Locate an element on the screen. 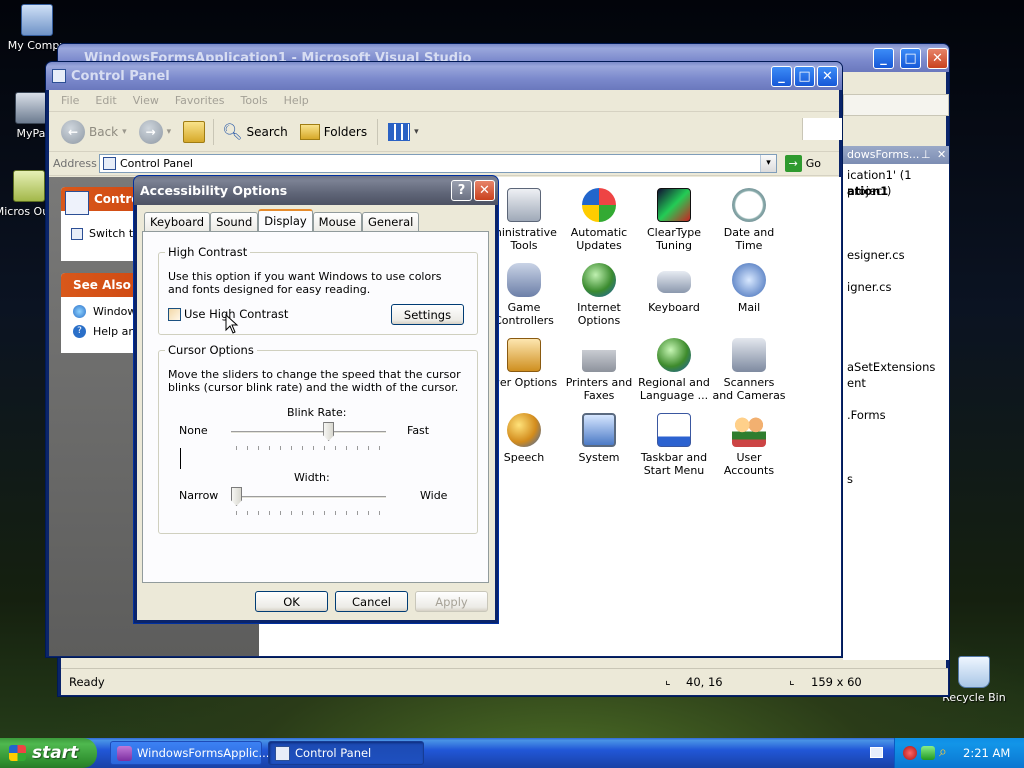 This screenshot has height=768, width=1024. menu-edit: Edit is located at coordinates (105, 100).